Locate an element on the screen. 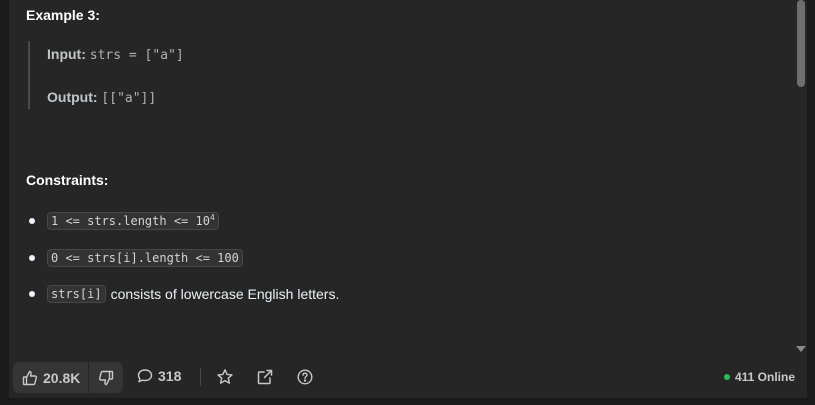 This screenshot has height=405, width=815. output-label: Output: is located at coordinates (72, 97).